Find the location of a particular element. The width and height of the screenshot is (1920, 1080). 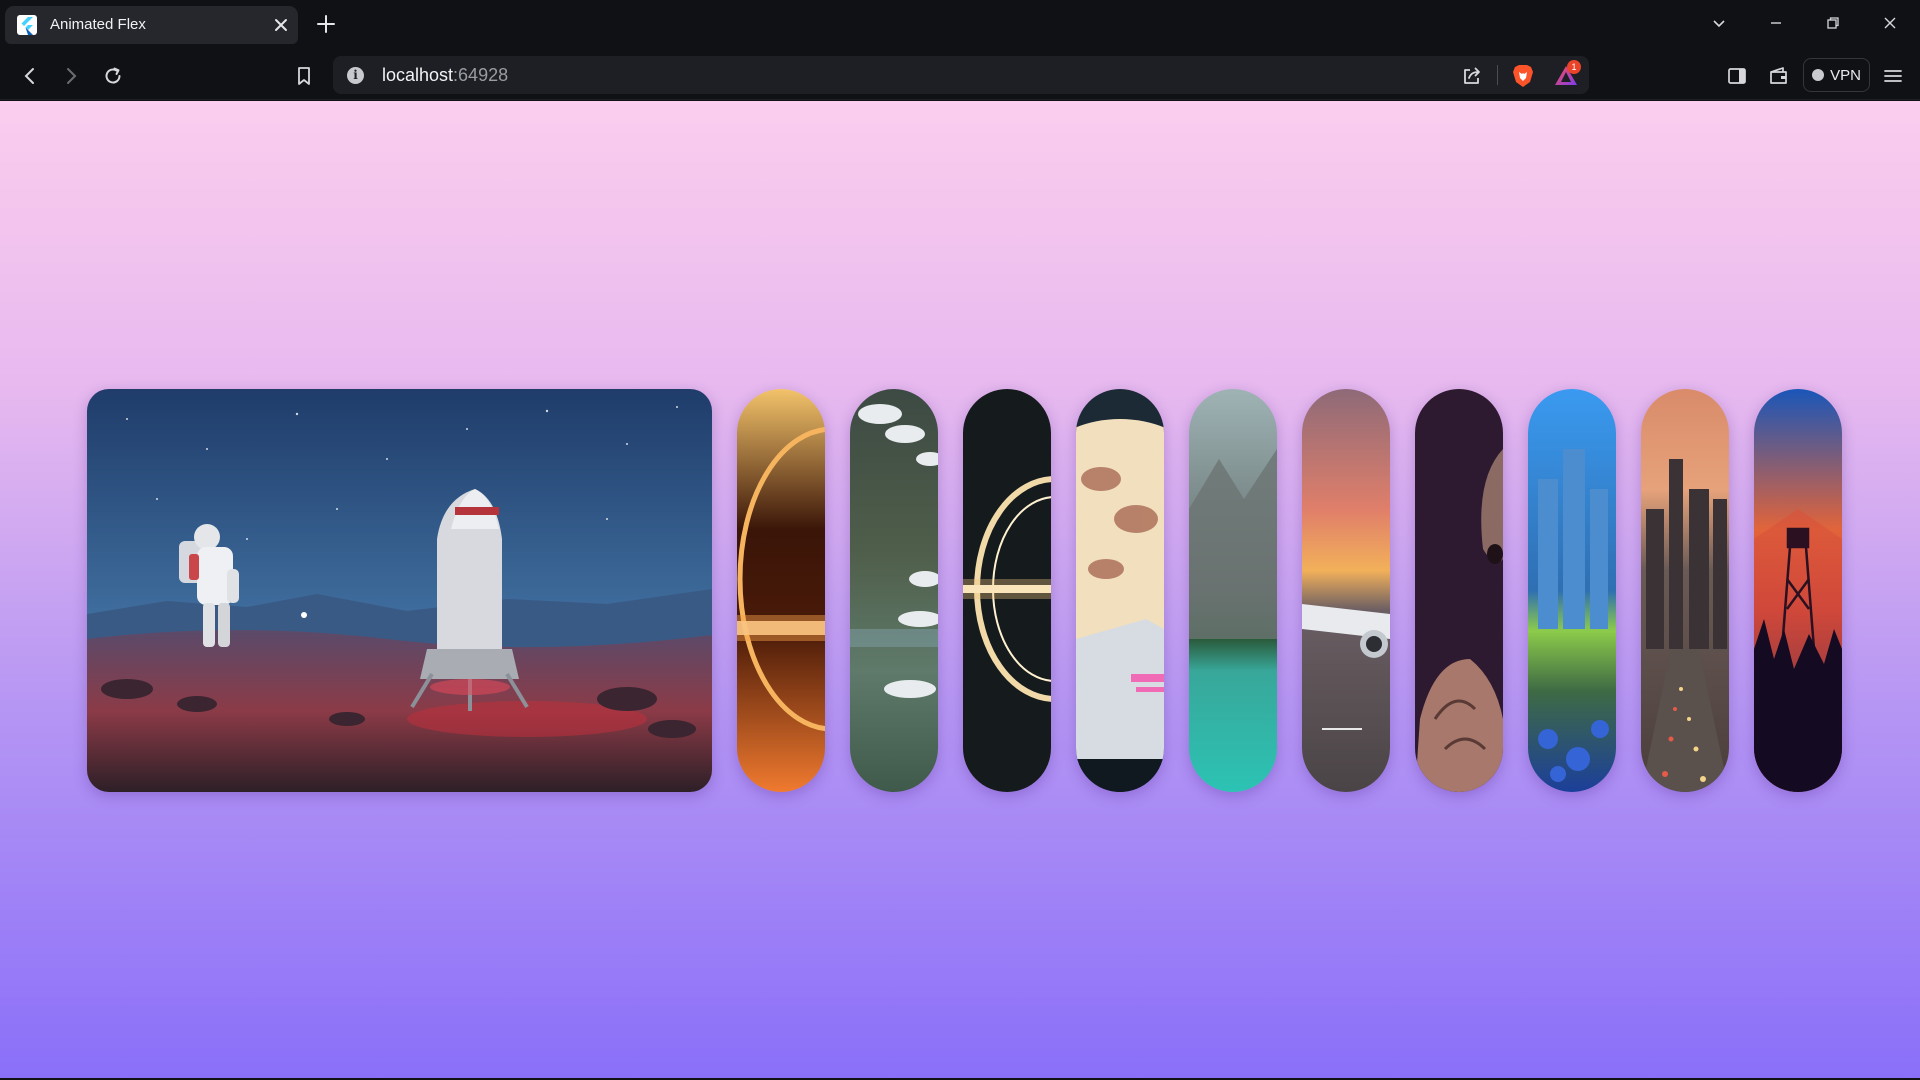

vpn-button: VPN is located at coordinates (1836, 75).